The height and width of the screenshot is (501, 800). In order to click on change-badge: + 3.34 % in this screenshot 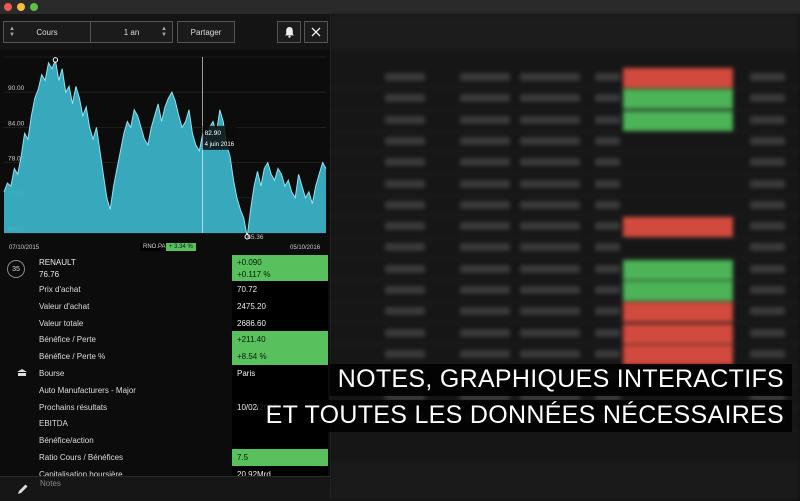, I will do `click(181, 247)`.